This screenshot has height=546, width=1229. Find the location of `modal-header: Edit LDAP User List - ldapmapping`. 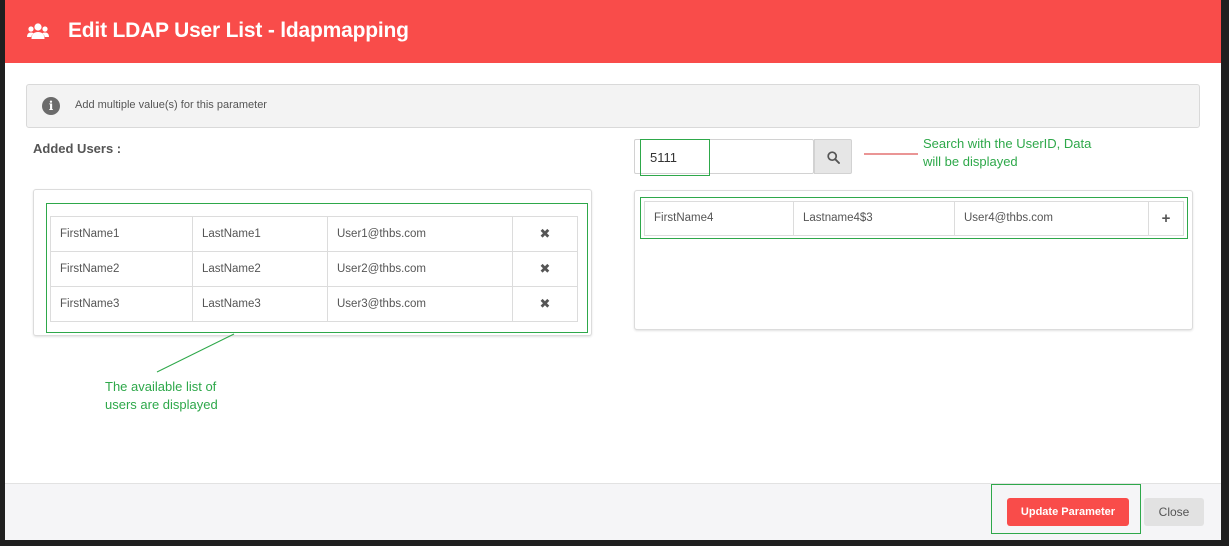

modal-header: Edit LDAP User List - ldapmapping is located at coordinates (613, 31).